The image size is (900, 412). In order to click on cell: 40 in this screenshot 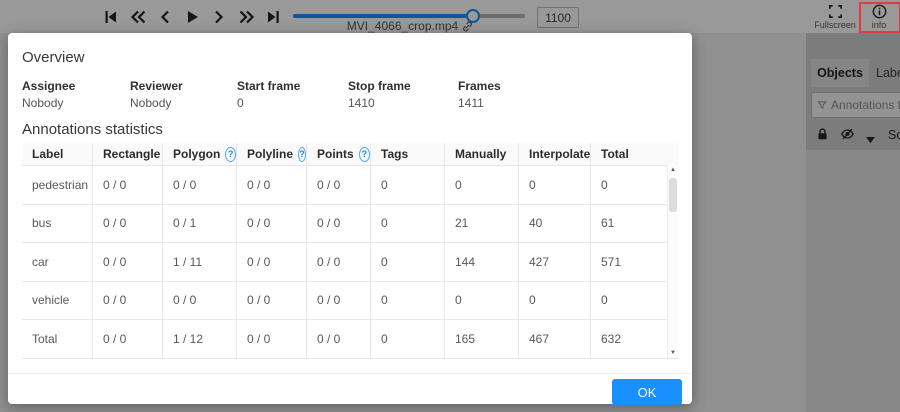, I will do `click(554, 223)`.